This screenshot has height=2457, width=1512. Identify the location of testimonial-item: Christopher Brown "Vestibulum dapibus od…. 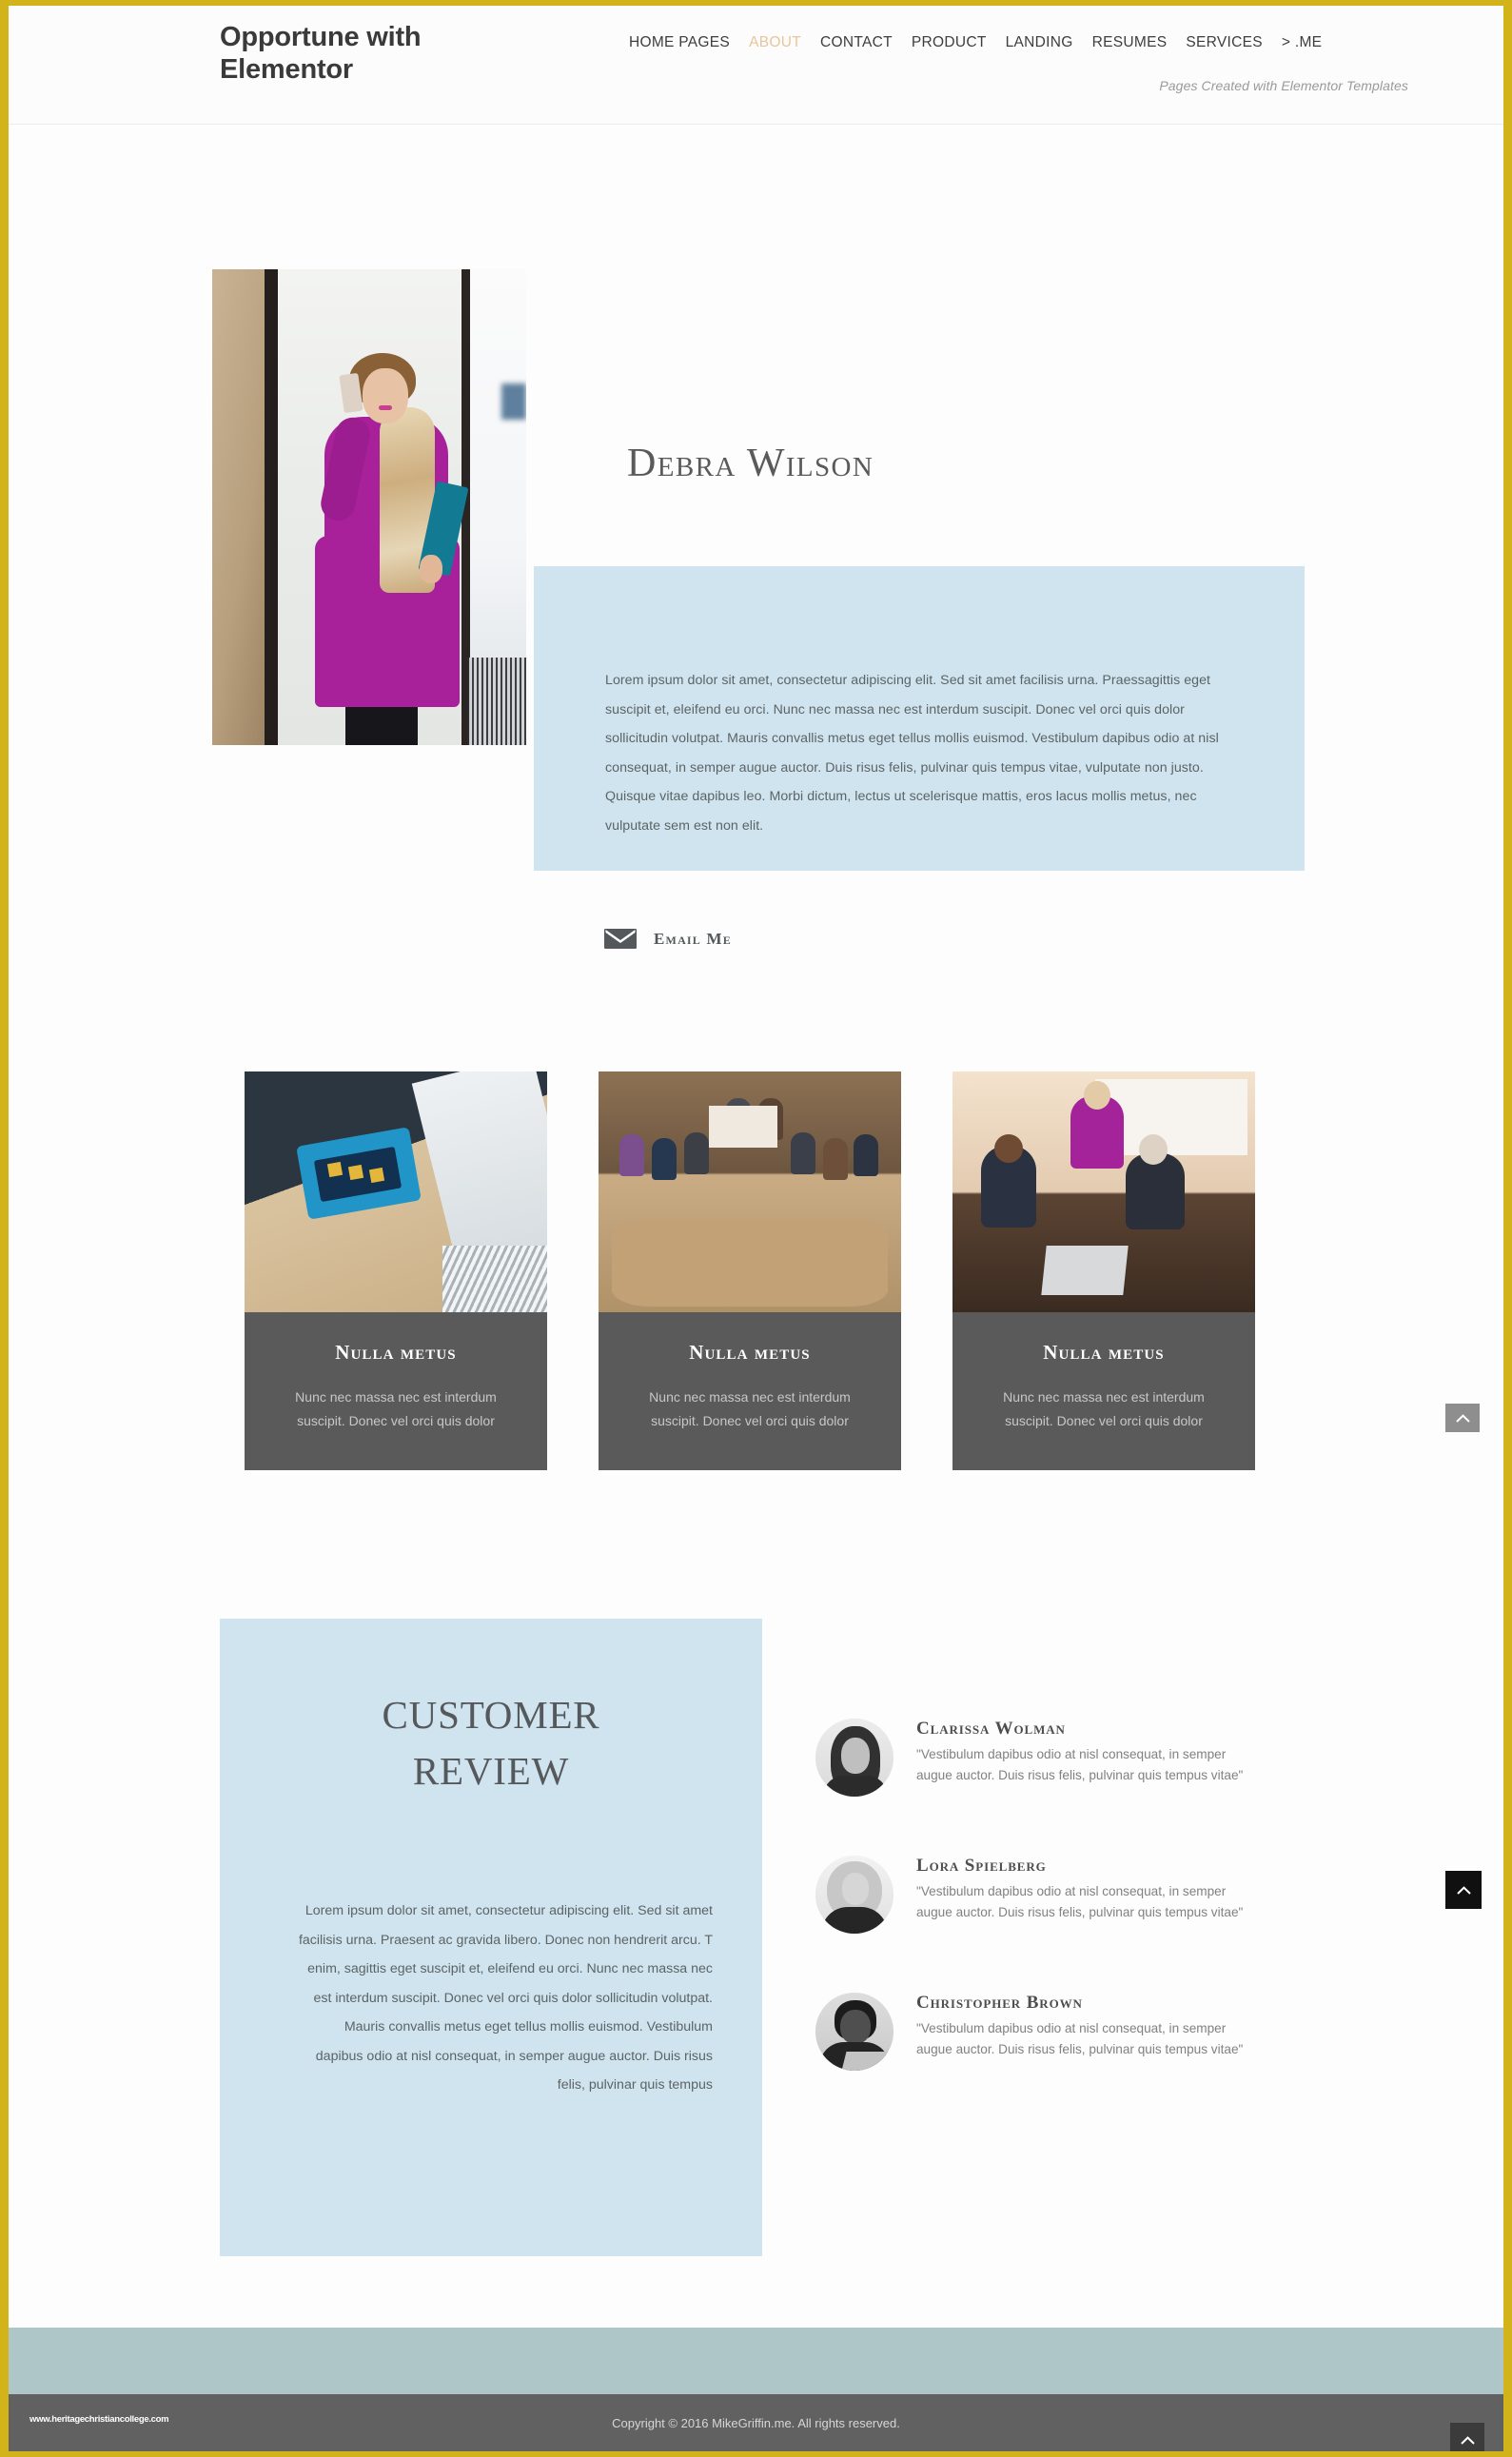
(1062, 2032).